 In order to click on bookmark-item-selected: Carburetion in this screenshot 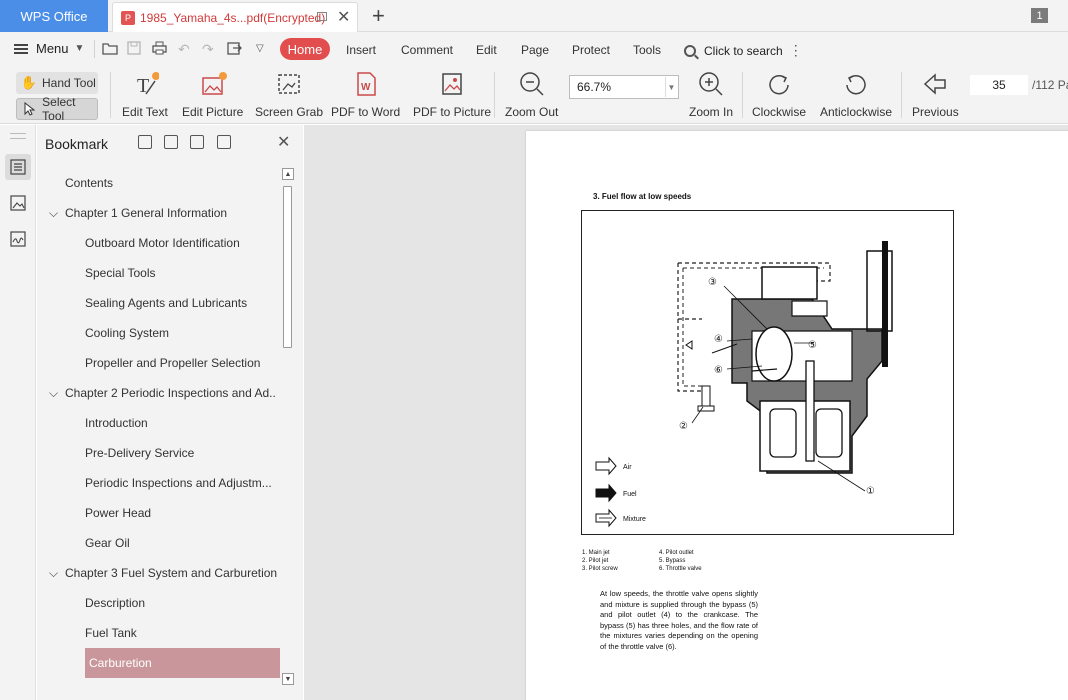, I will do `click(182, 663)`.